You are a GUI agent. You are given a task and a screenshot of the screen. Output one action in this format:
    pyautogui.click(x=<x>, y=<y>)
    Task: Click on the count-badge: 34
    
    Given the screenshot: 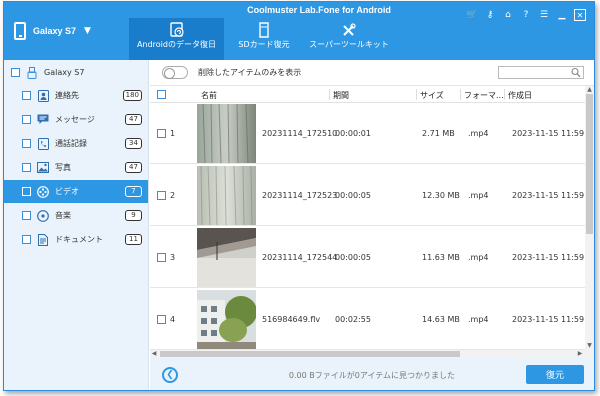 What is the action you would take?
    pyautogui.click(x=133, y=143)
    